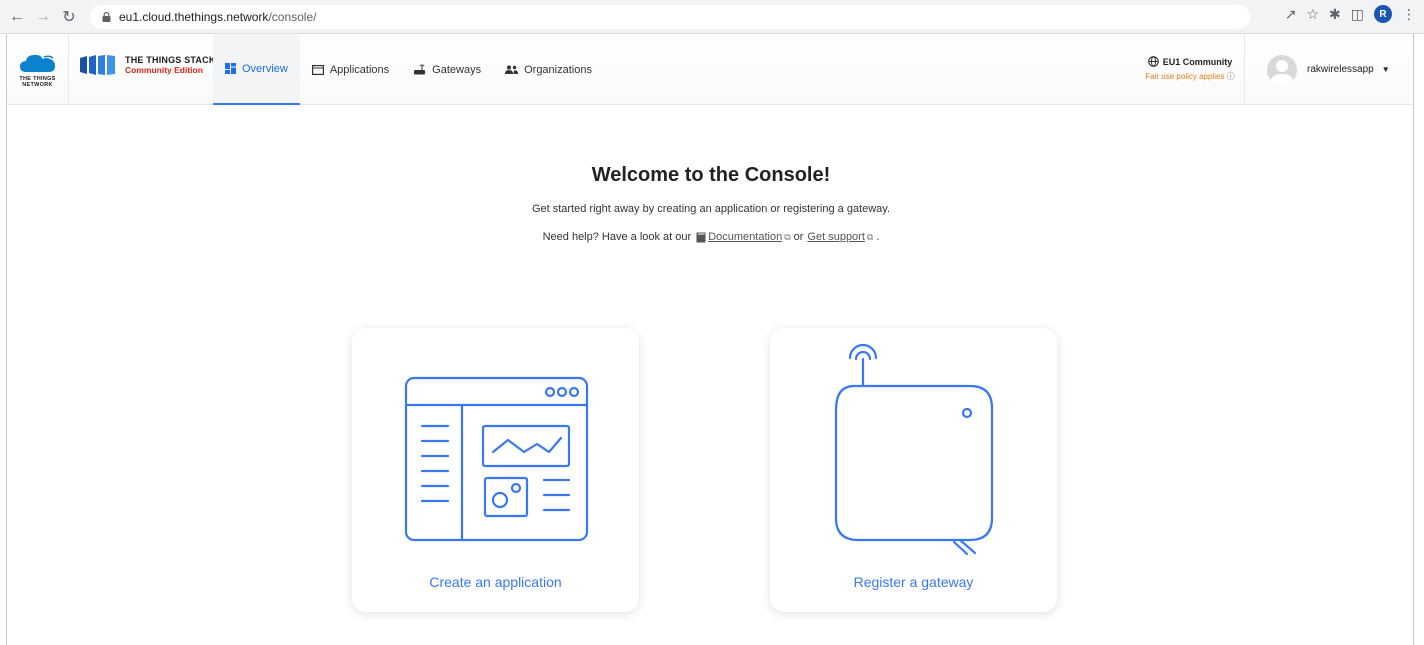 The width and height of the screenshot is (1424, 645). What do you see at coordinates (1357, 14) in the screenshot?
I see `sidepanel-icon: ◫` at bounding box center [1357, 14].